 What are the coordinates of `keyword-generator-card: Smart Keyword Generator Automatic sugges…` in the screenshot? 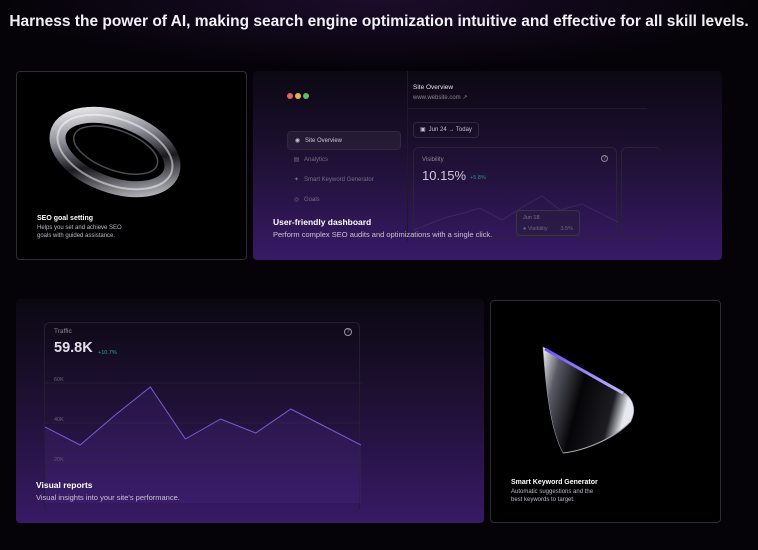 It's located at (605, 411).